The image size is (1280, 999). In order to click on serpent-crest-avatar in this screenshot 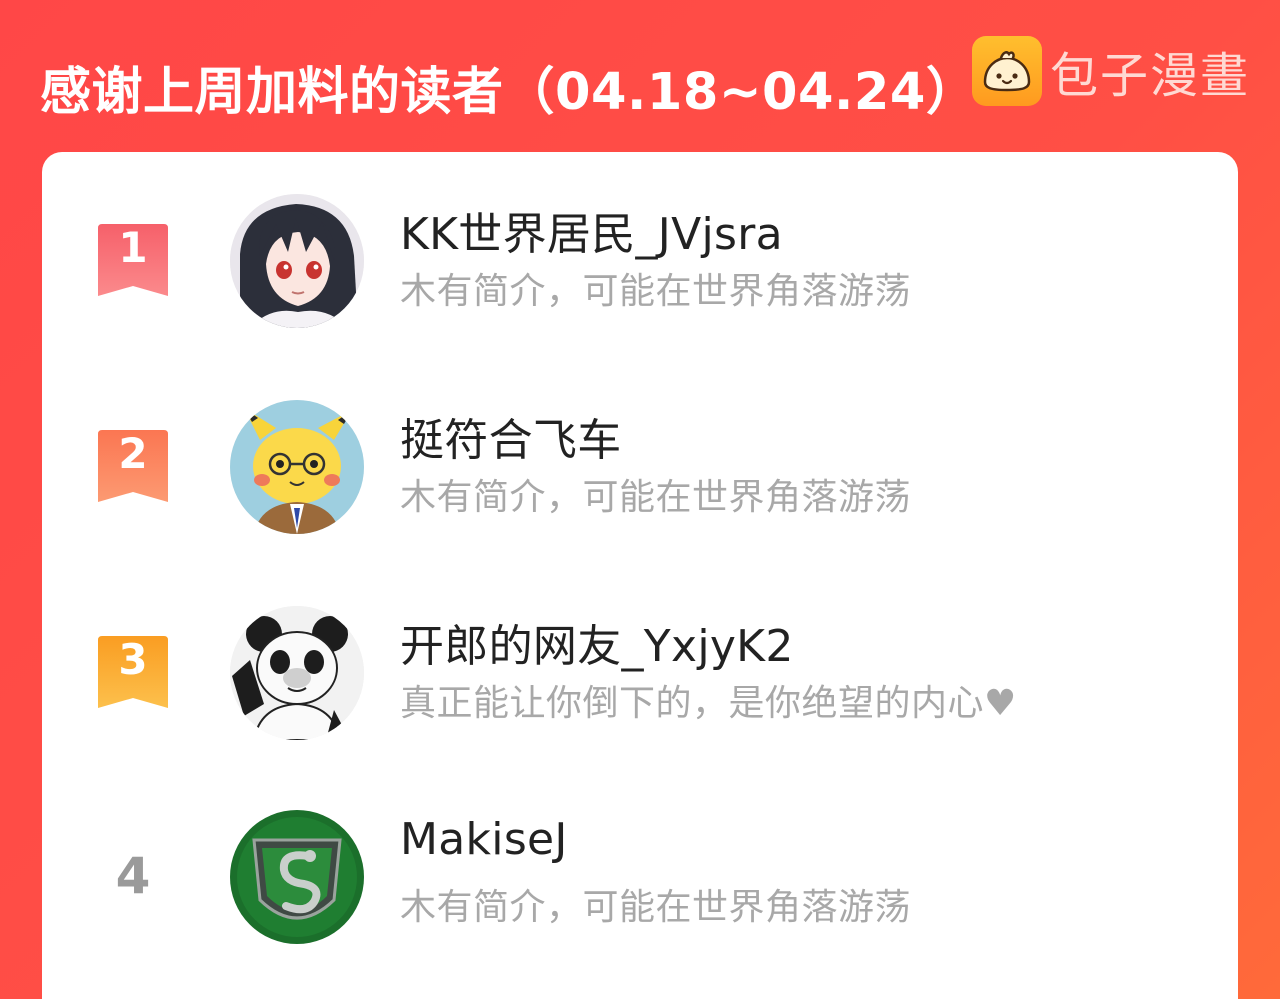, I will do `click(297, 877)`.